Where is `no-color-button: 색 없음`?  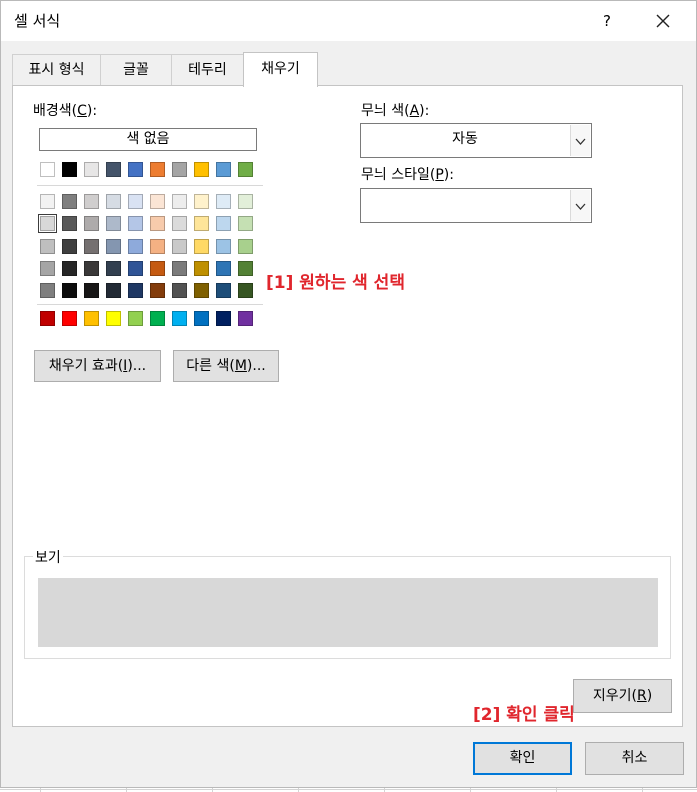 no-color-button: 색 없음 is located at coordinates (148, 139).